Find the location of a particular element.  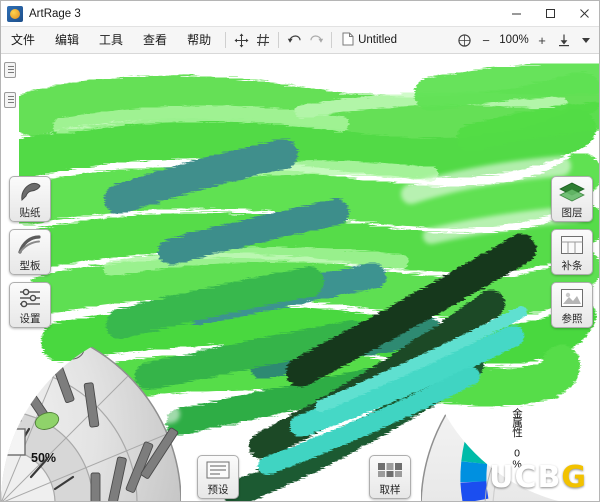

undo-icon is located at coordinates (294, 40).